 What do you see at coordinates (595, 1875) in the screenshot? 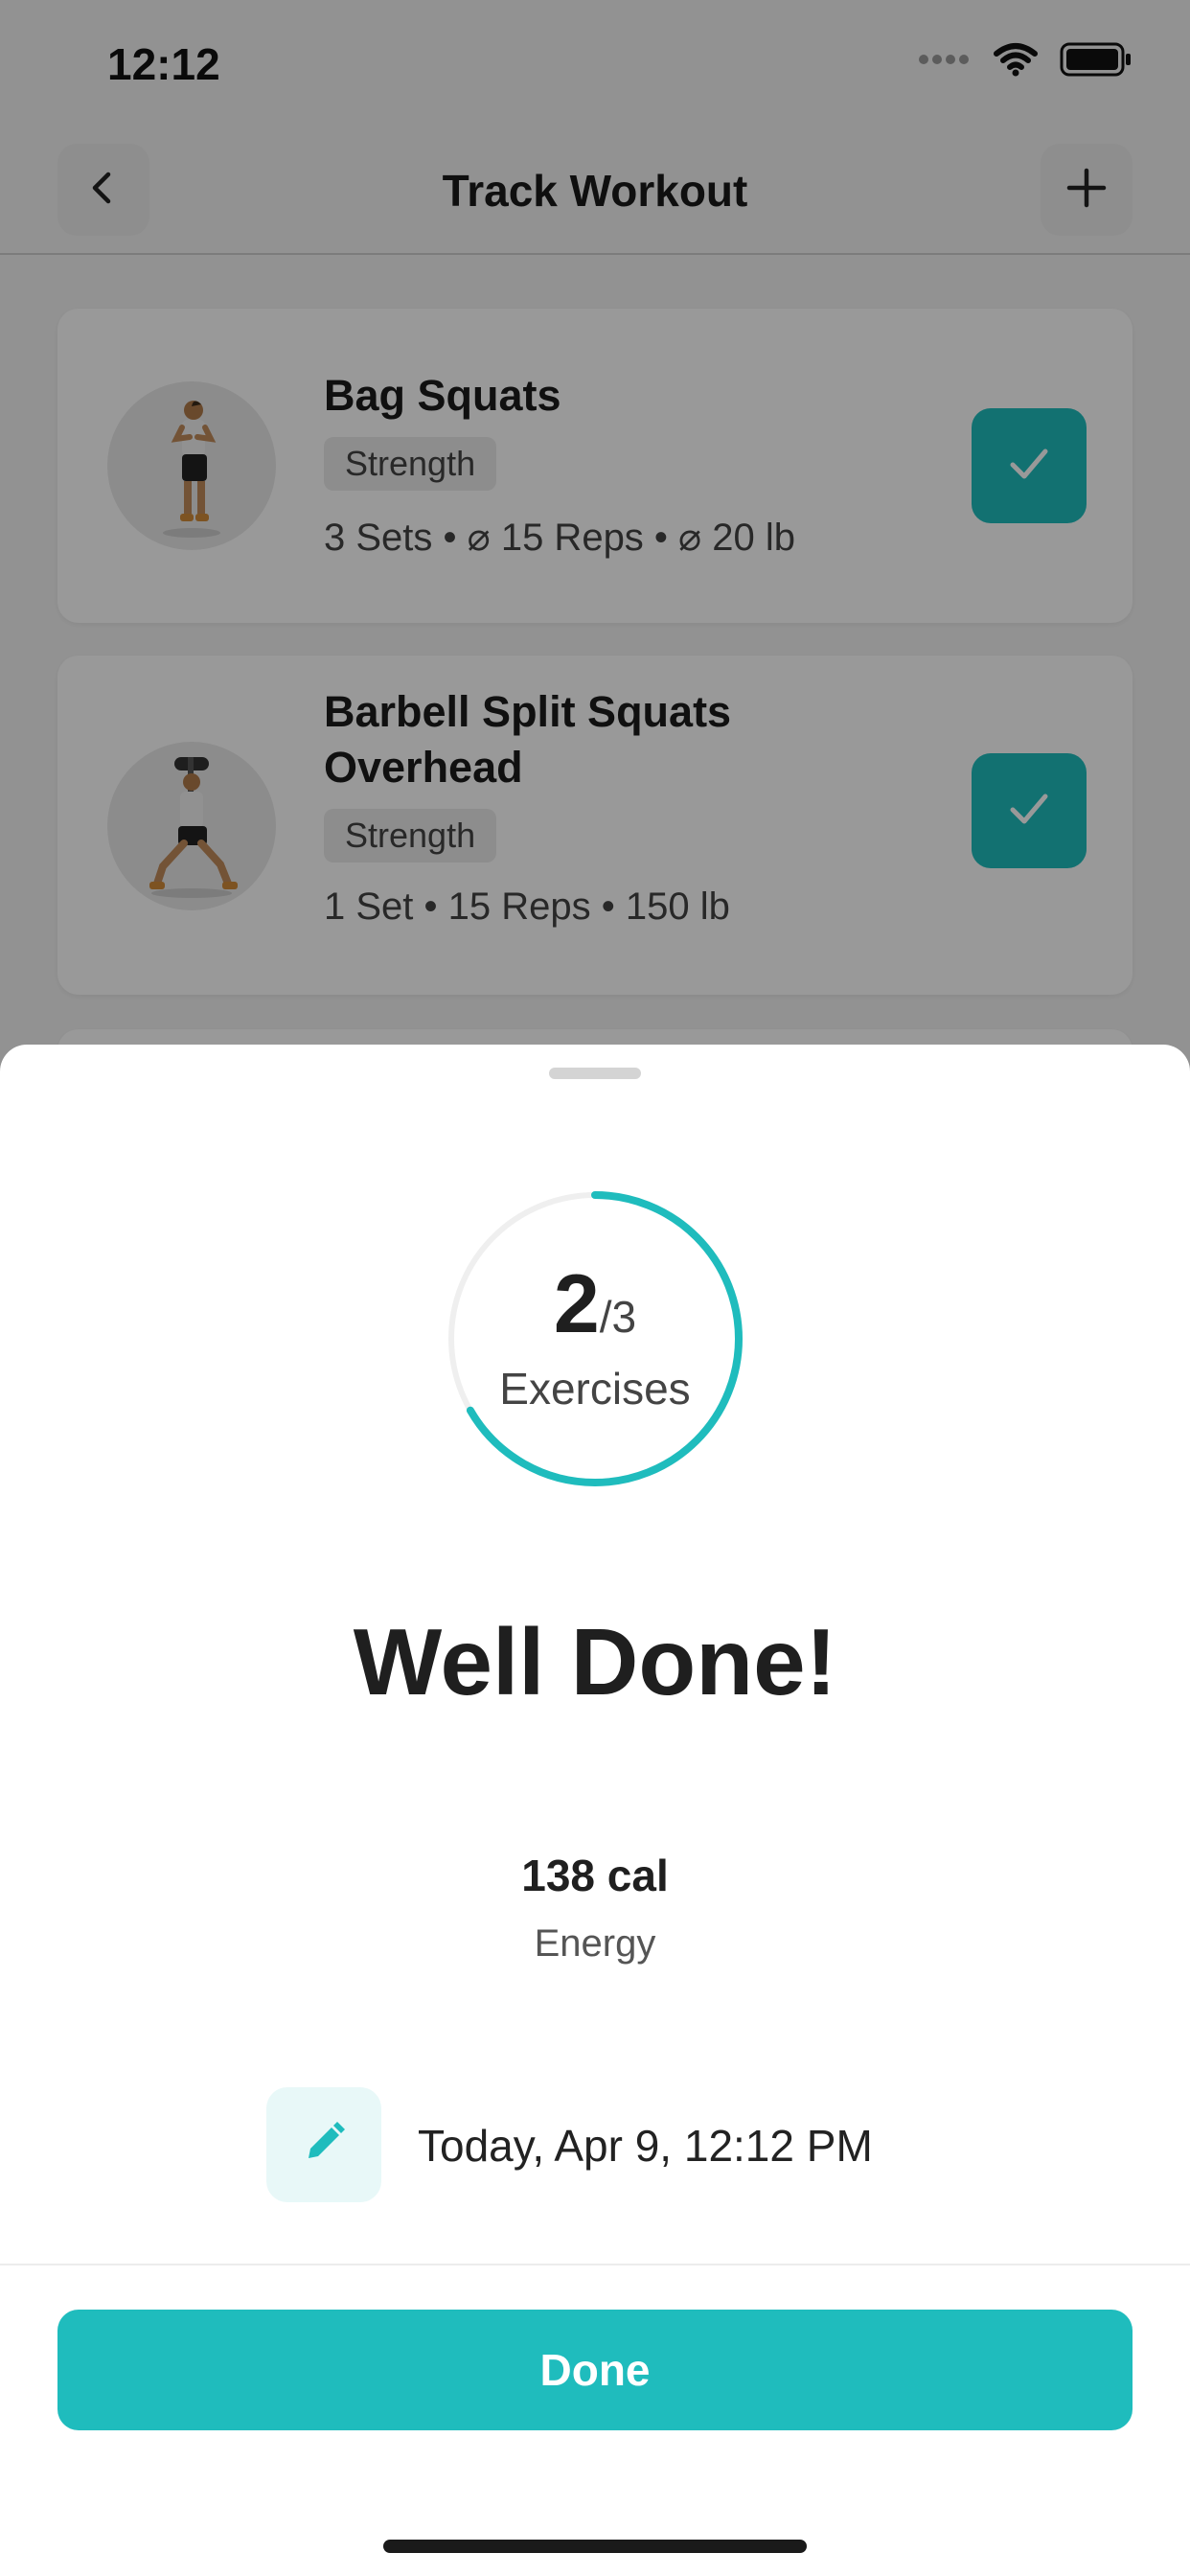
I see `energy-value: 138 cal` at bounding box center [595, 1875].